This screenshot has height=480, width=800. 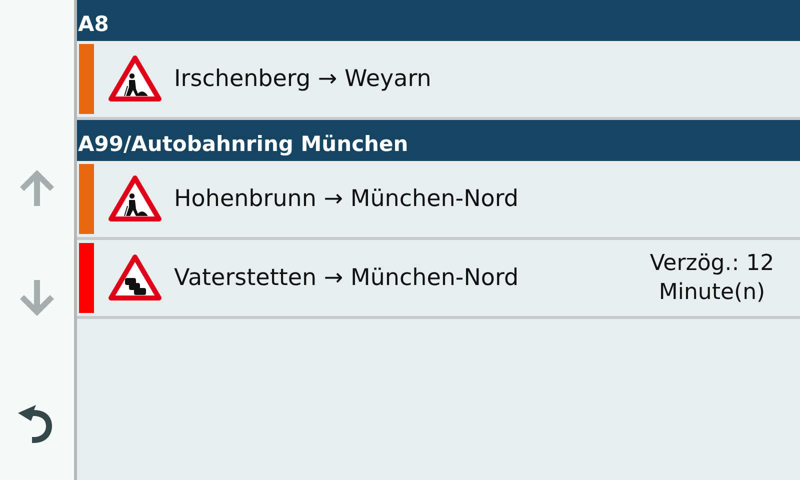 I want to click on road-header: A99/Autobahnring München, so click(x=438, y=140).